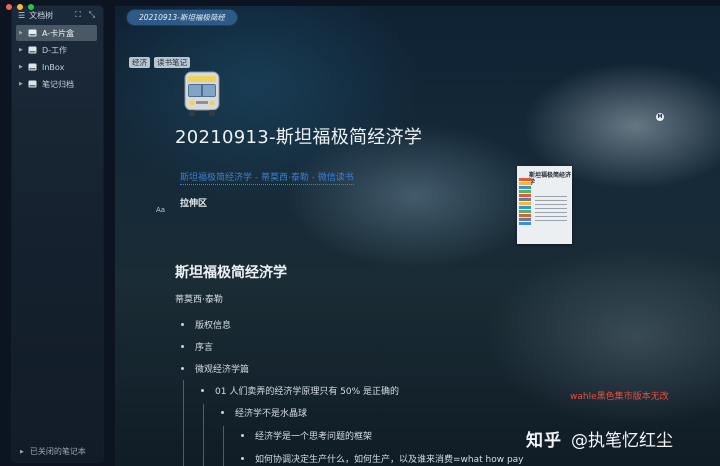 The image size is (720, 466). Describe the element at coordinates (213, 326) in the screenshot. I see `outline-text: 版权信息` at that location.